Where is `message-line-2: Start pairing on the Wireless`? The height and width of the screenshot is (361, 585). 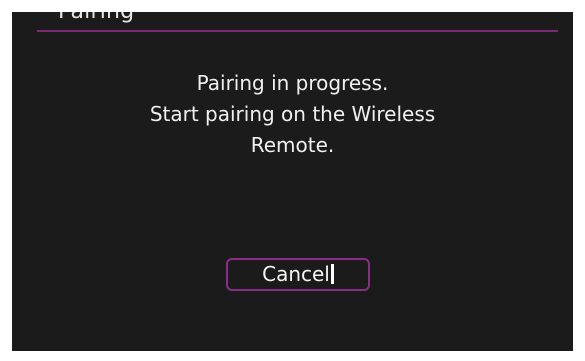
message-line-2: Start pairing on the Wireless is located at coordinates (292, 114).